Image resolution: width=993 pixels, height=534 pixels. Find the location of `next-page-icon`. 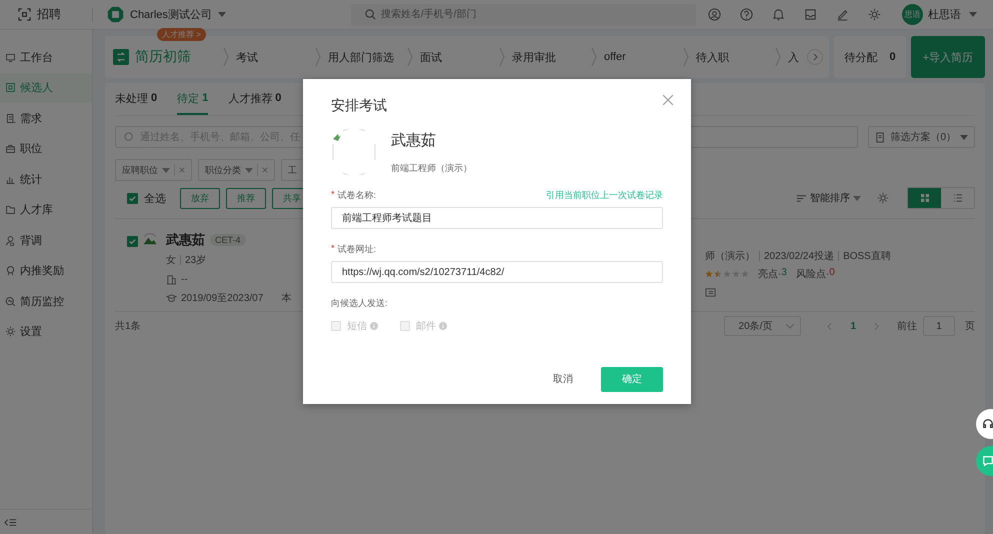

next-page-icon is located at coordinates (876, 326).